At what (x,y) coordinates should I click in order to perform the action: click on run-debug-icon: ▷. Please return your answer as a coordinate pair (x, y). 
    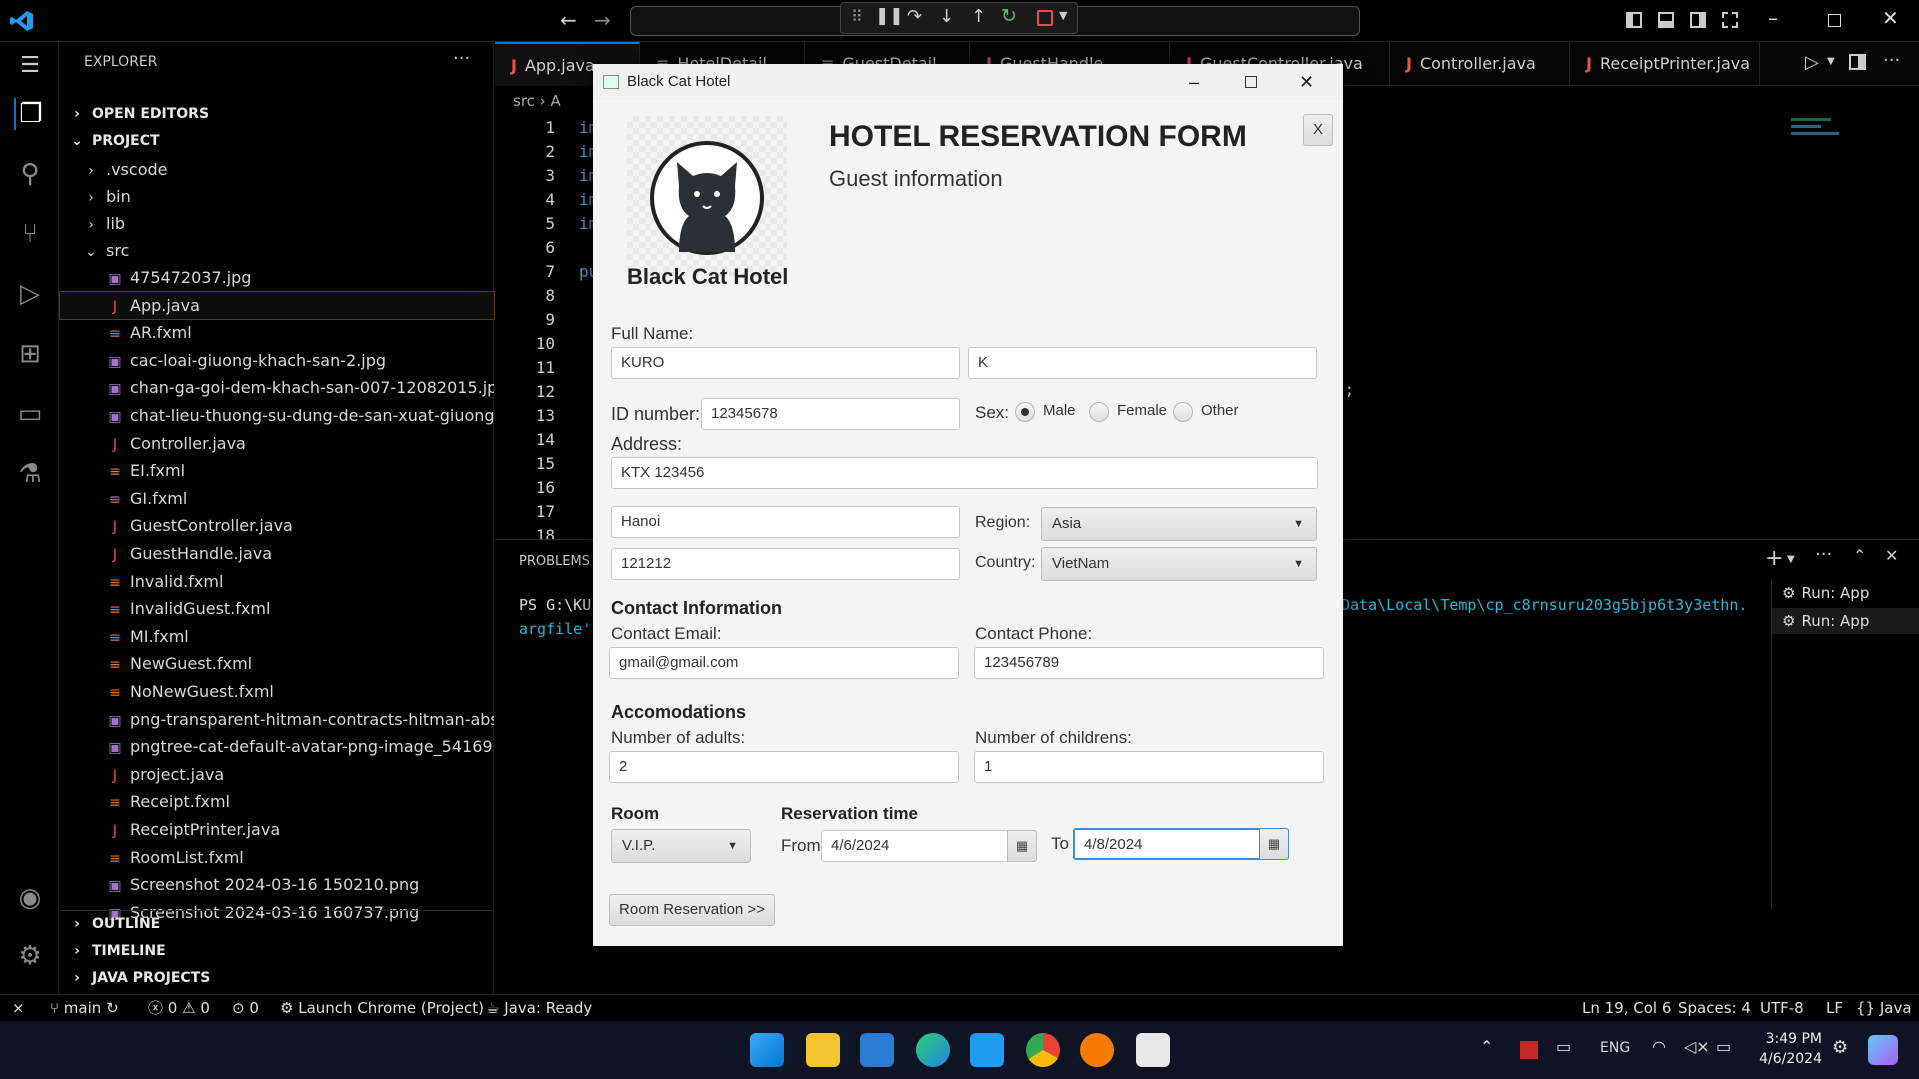
    Looking at the image, I should click on (30, 294).